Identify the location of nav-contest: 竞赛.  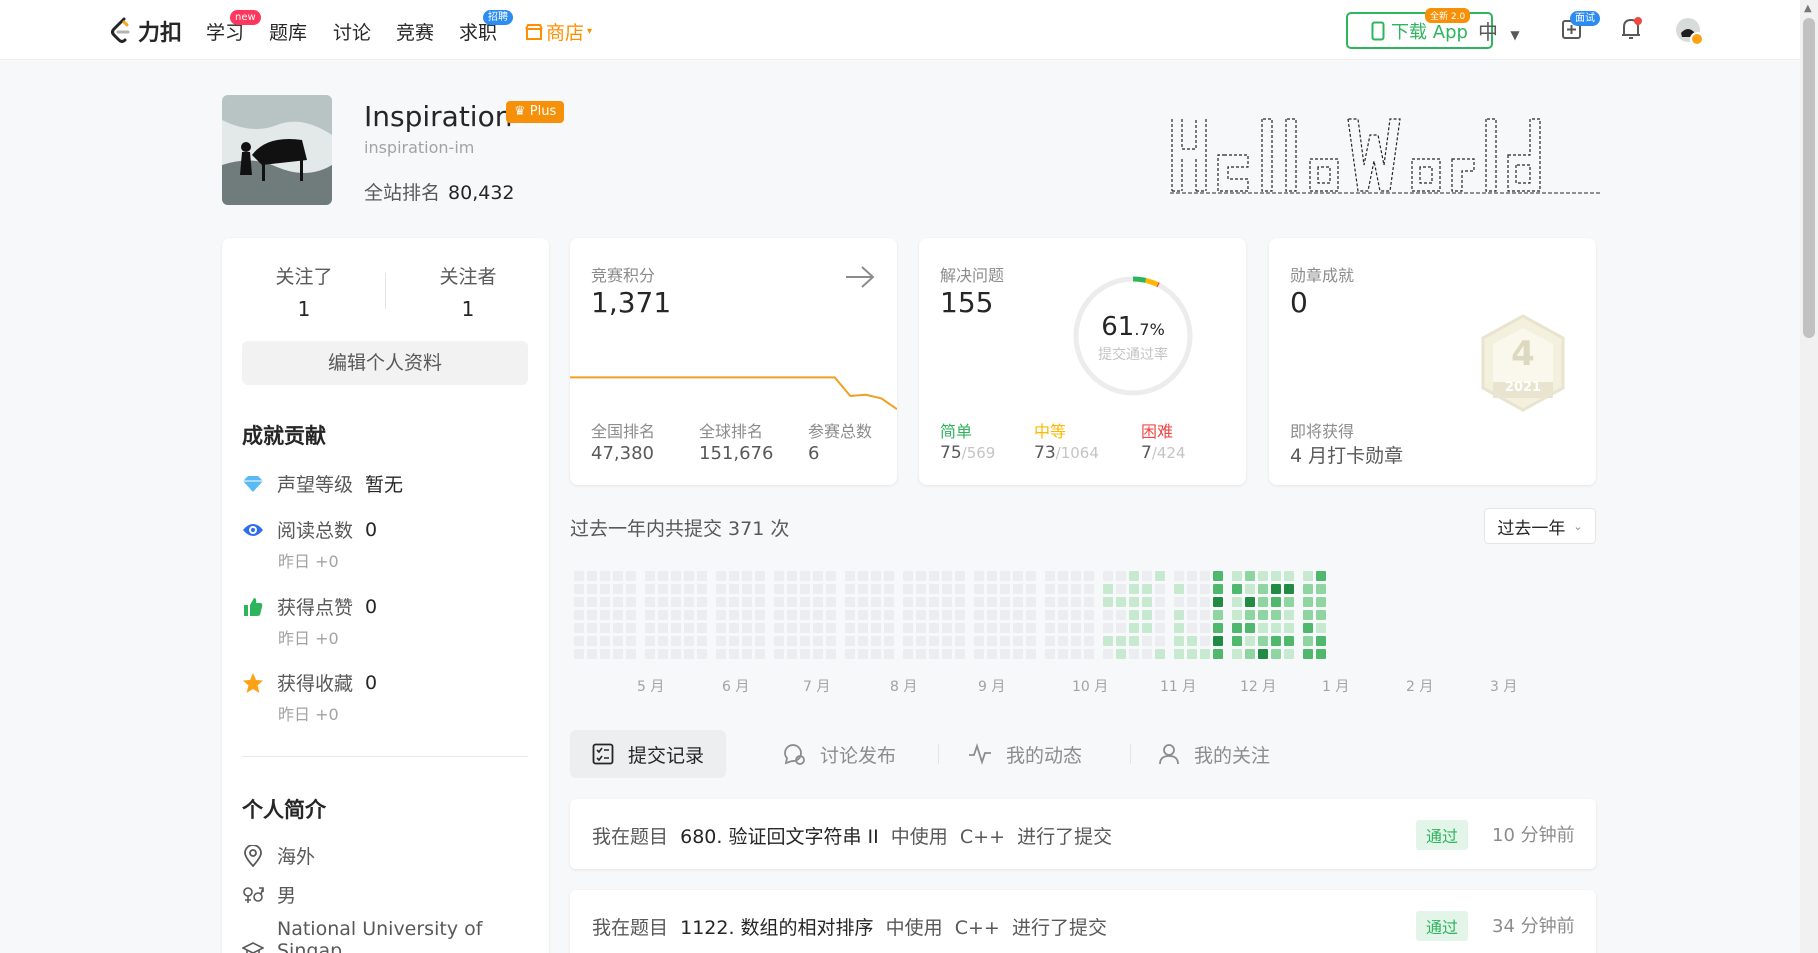
(415, 31).